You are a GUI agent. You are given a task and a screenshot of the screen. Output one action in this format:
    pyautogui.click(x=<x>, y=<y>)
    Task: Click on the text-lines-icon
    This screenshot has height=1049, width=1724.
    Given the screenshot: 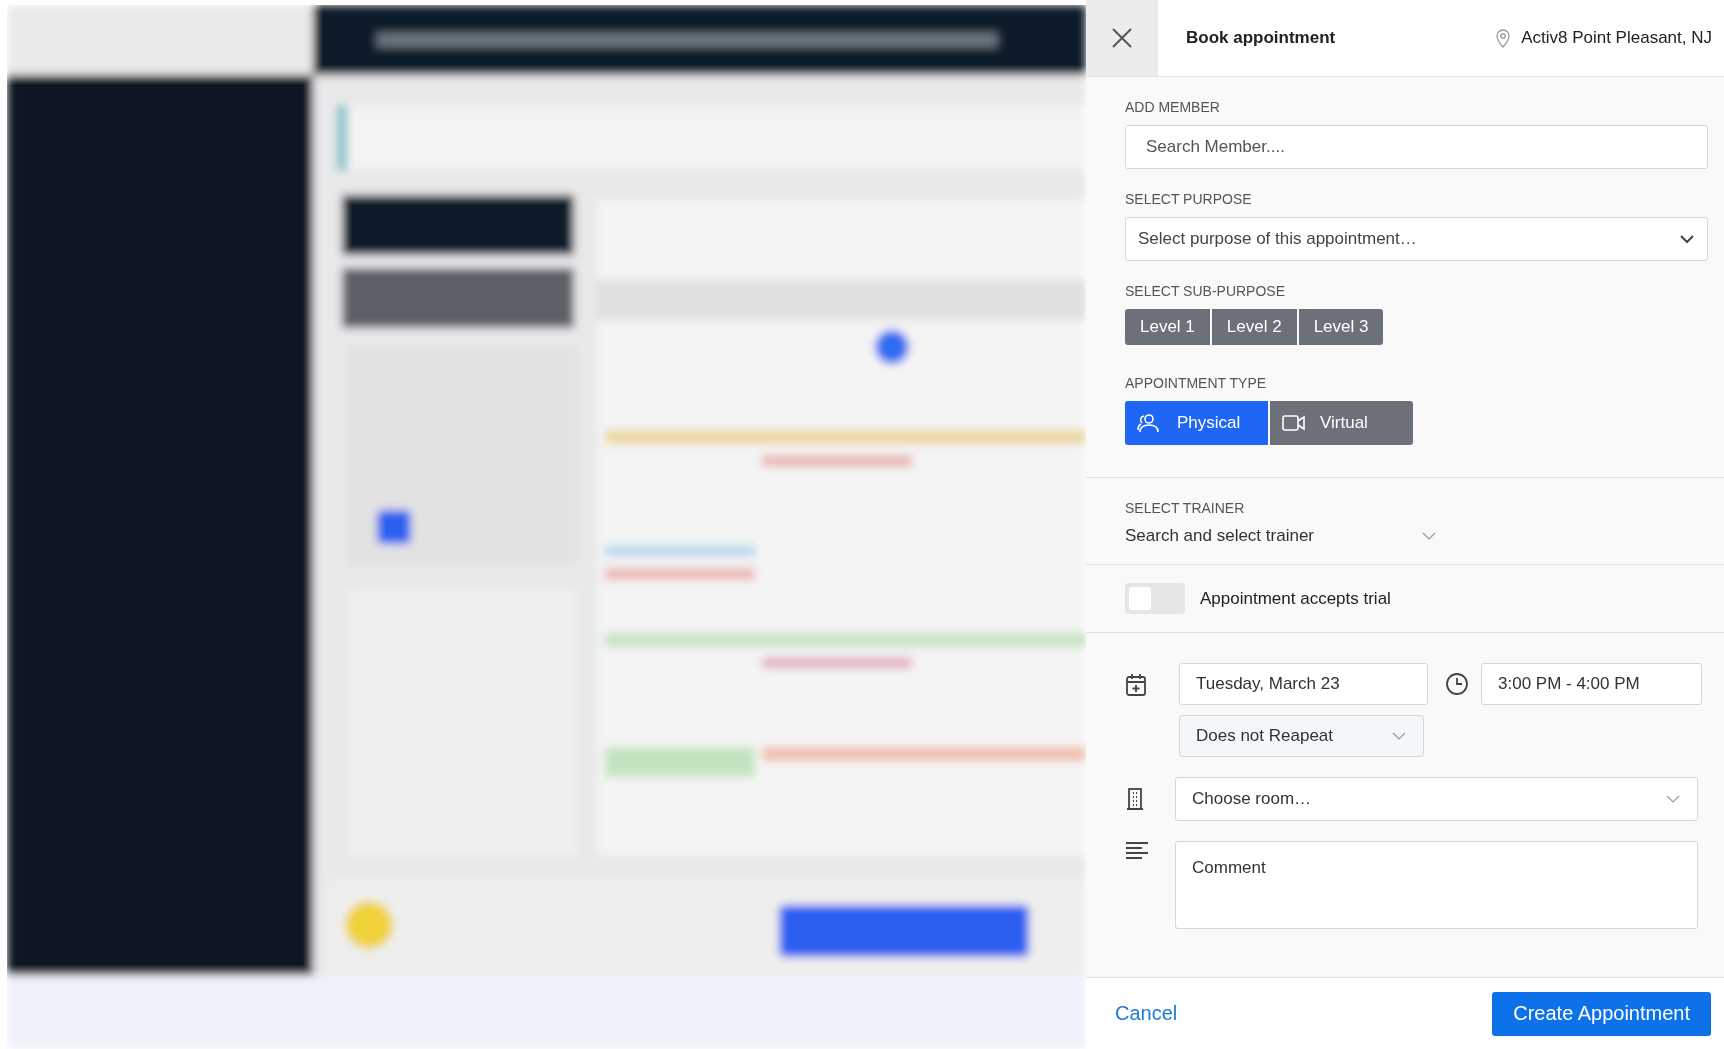 What is the action you would take?
    pyautogui.click(x=1137, y=851)
    